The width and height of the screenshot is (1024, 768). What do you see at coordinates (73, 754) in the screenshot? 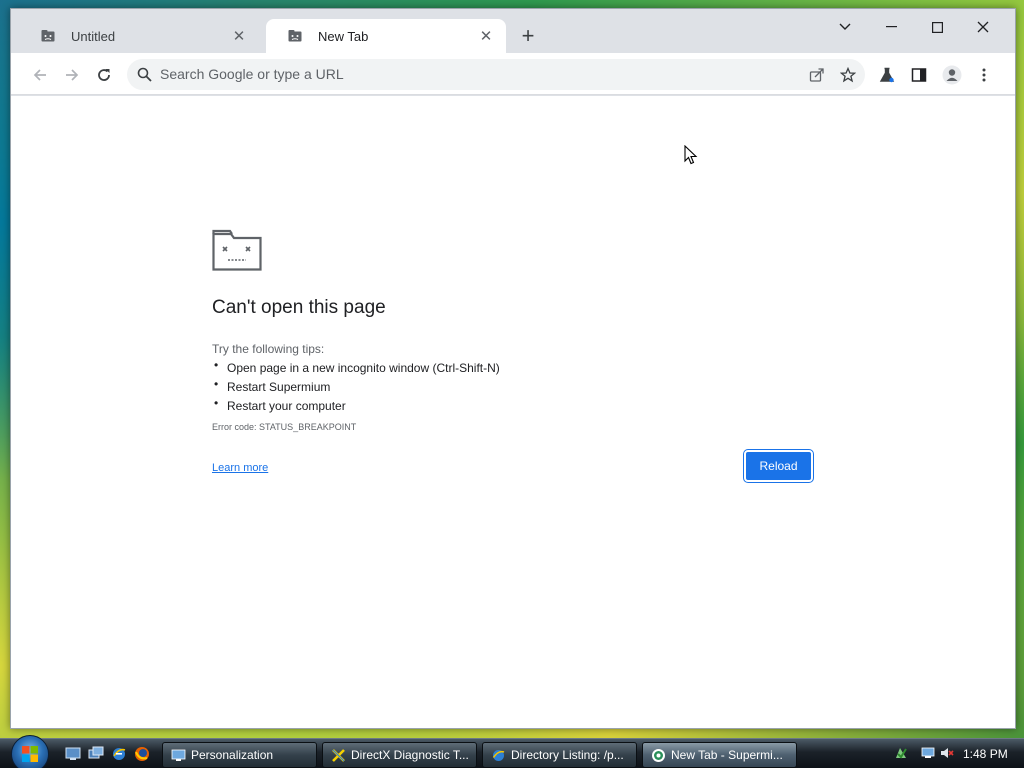
I see `show-desktop-icon` at bounding box center [73, 754].